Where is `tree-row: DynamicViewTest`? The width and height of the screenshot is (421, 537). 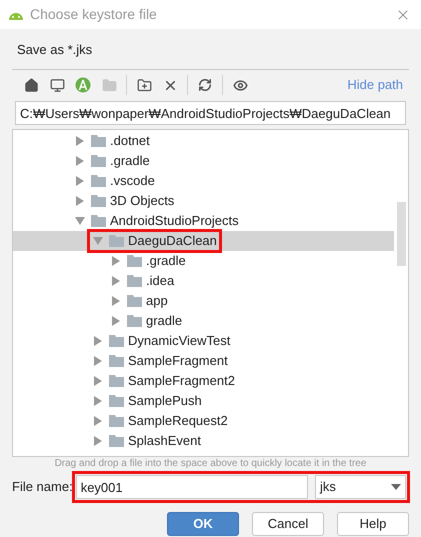 tree-row: DynamicViewTest is located at coordinates (203, 341).